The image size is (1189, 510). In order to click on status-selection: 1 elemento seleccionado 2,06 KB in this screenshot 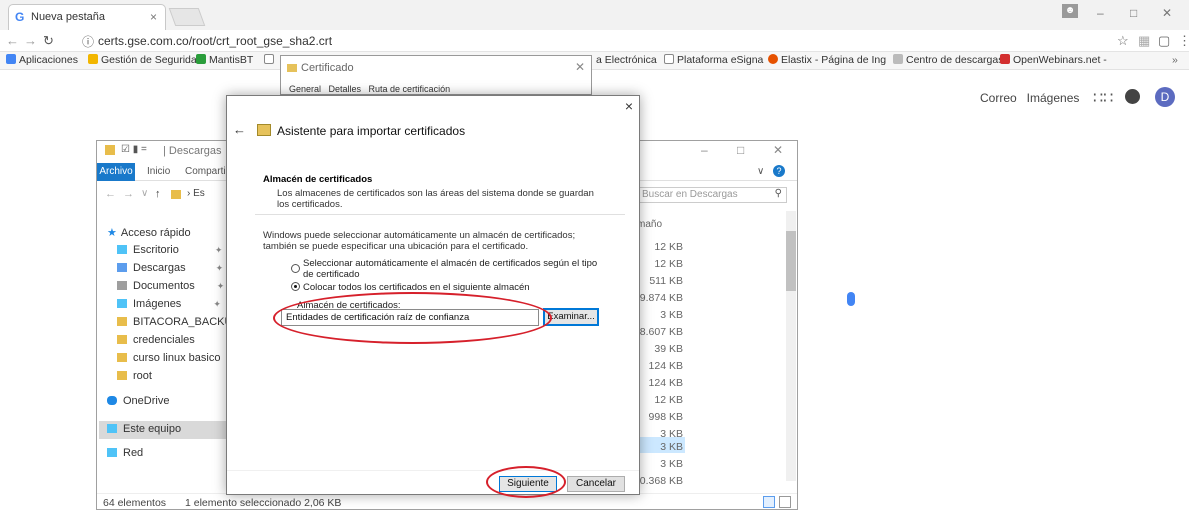, I will do `click(263, 503)`.